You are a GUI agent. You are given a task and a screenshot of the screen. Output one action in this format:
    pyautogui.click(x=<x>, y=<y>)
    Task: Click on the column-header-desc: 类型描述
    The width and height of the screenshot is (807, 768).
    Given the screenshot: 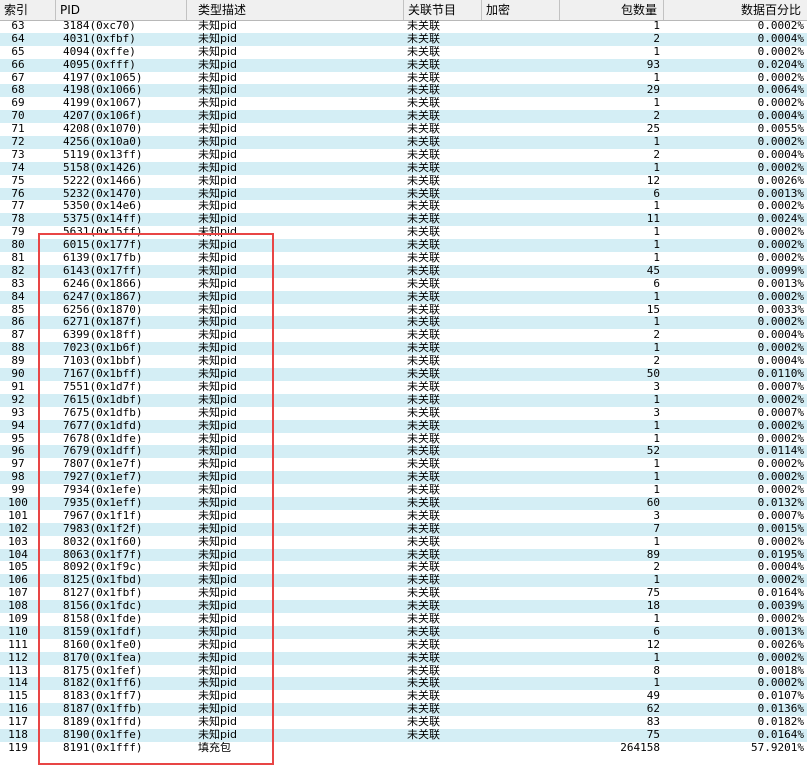 What is the action you would take?
    pyautogui.click(x=295, y=10)
    